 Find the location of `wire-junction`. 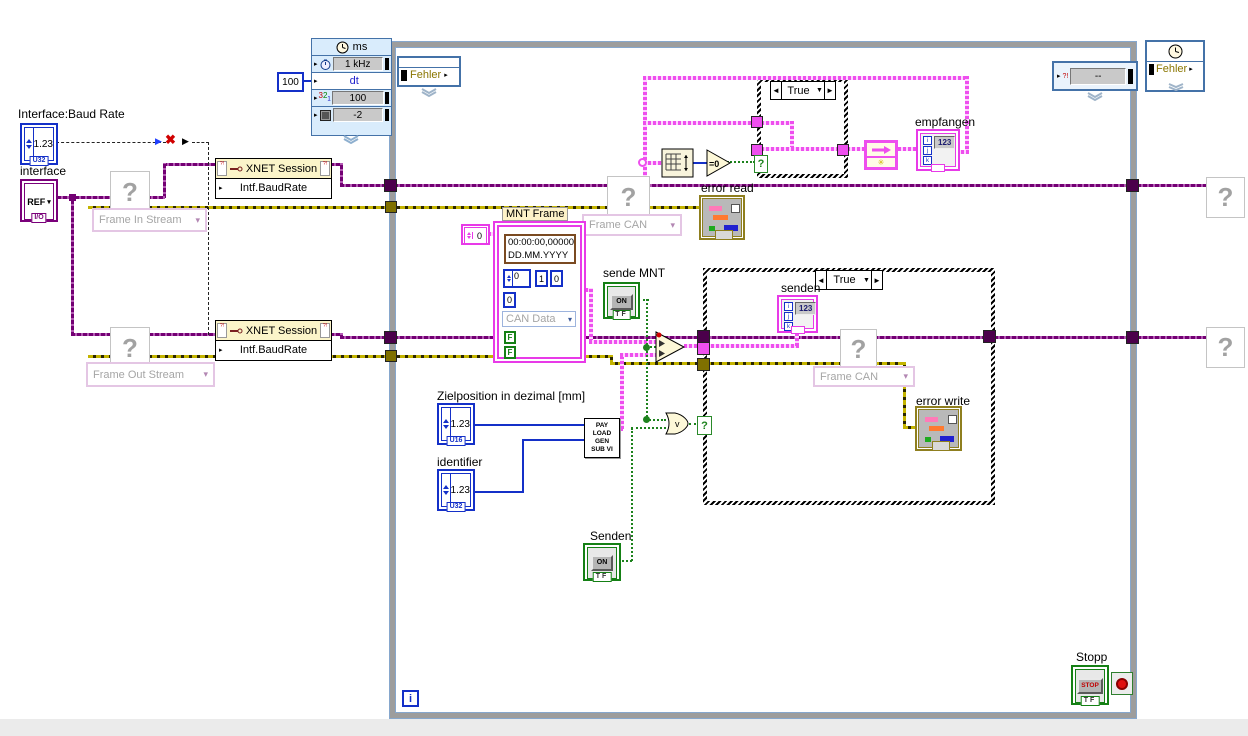

wire-junction is located at coordinates (72, 197).